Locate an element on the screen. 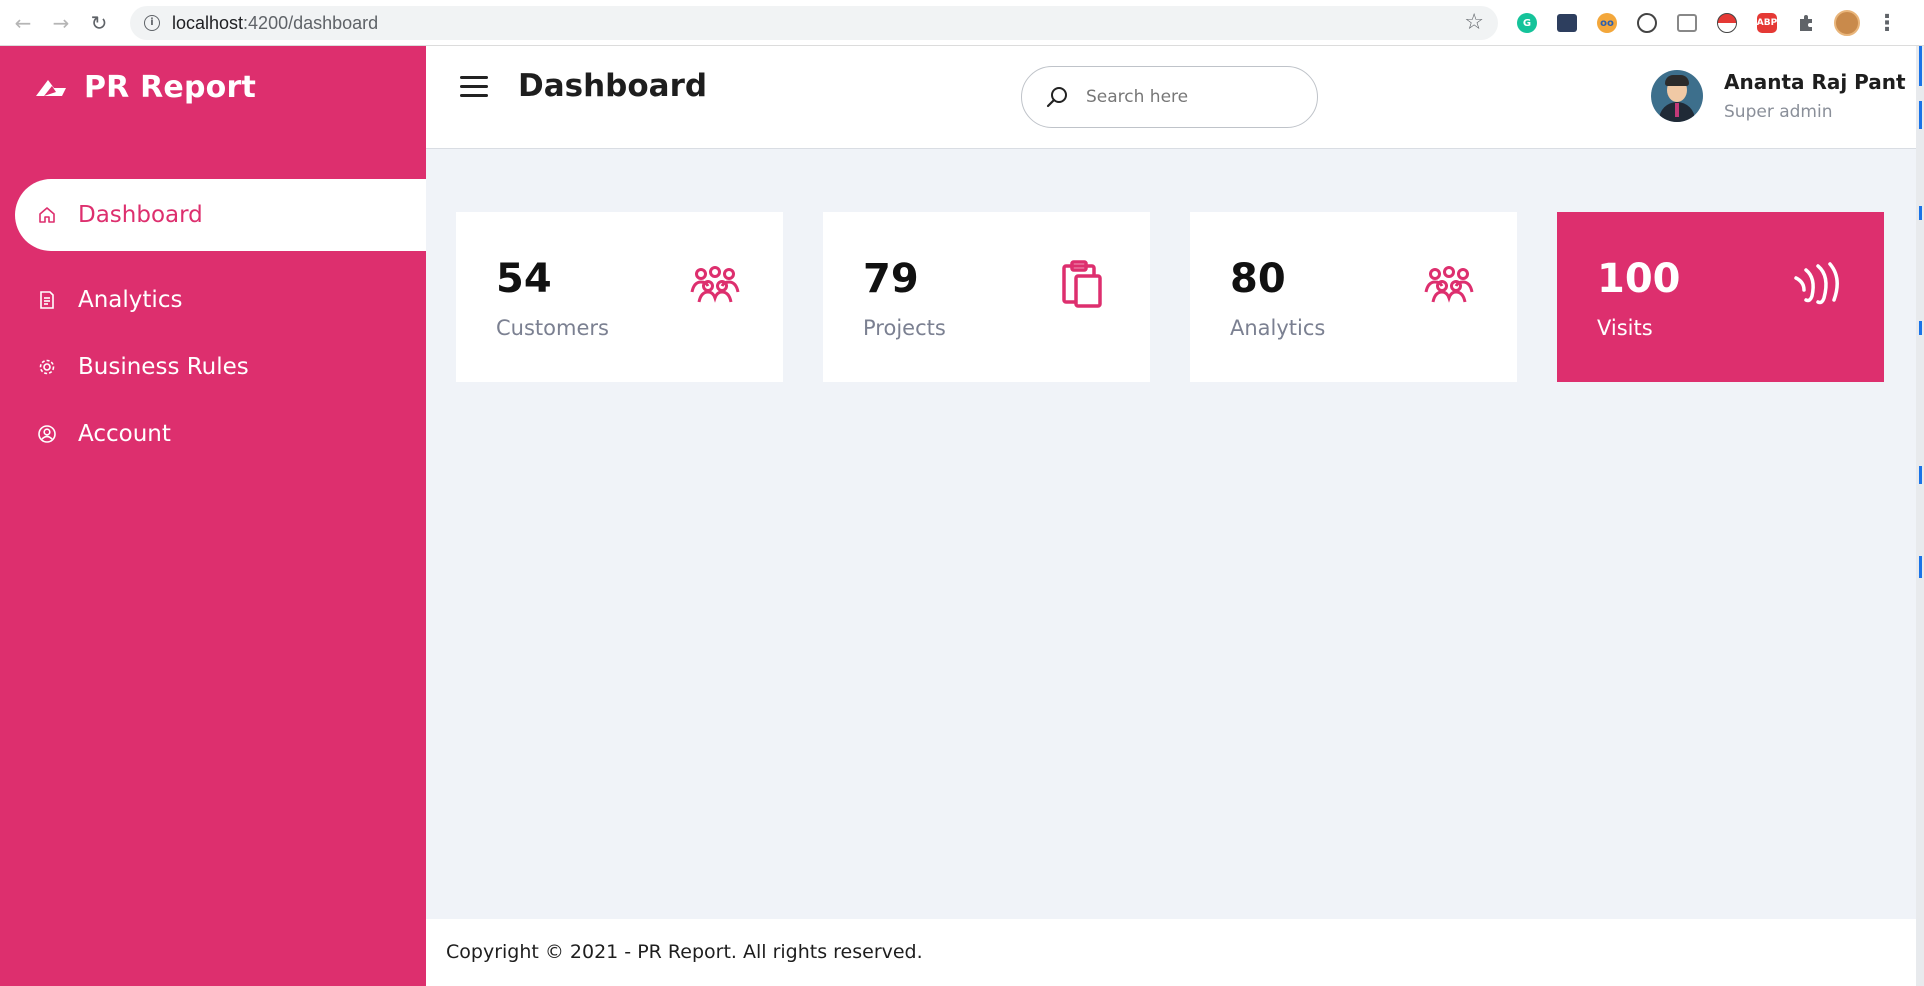 The width and height of the screenshot is (1924, 986). profile-avatar is located at coordinates (1847, 23).